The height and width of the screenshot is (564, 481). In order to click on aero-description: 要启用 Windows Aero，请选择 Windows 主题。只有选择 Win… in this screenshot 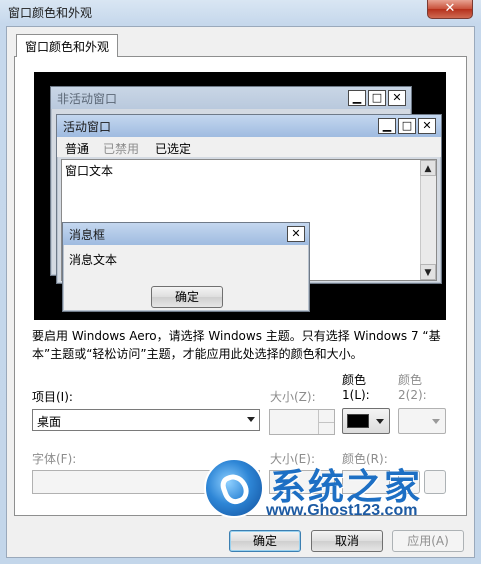, I will do `click(244, 345)`.